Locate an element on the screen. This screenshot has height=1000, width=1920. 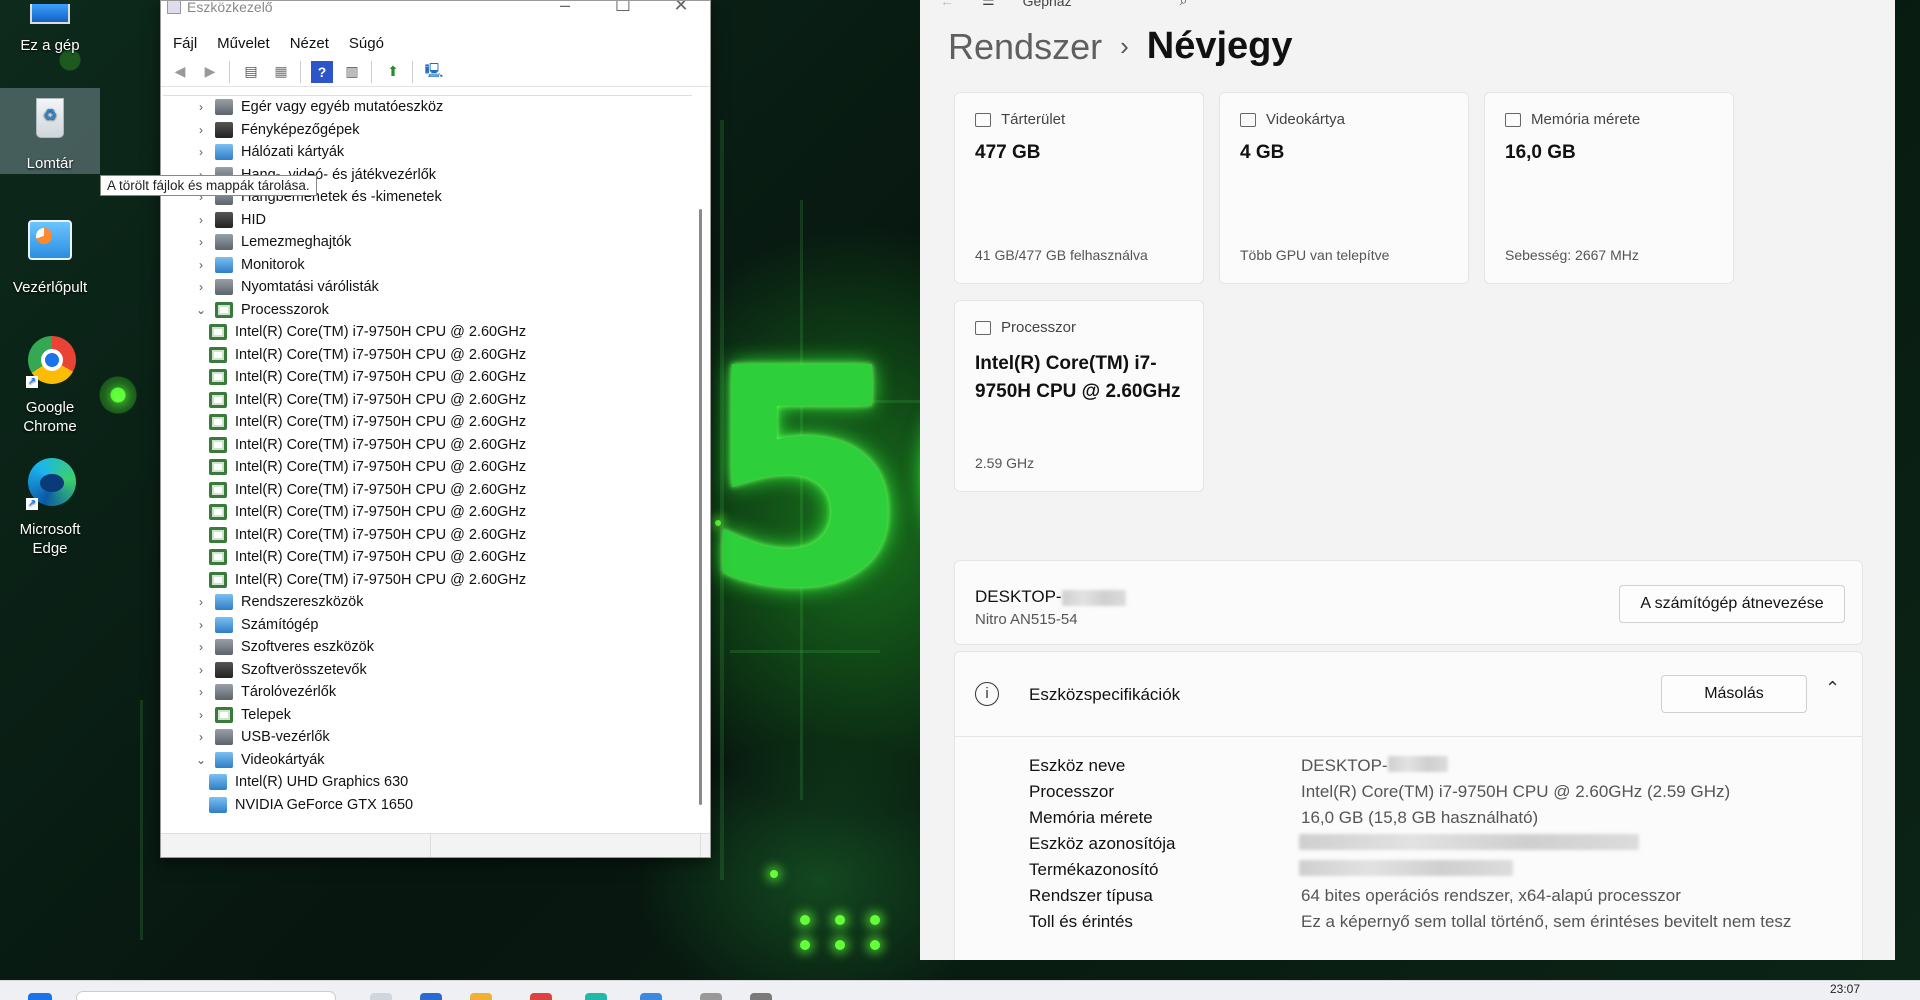
desktop-icon-google-chrome: ↗ Google Chrome is located at coordinates (50, 386).